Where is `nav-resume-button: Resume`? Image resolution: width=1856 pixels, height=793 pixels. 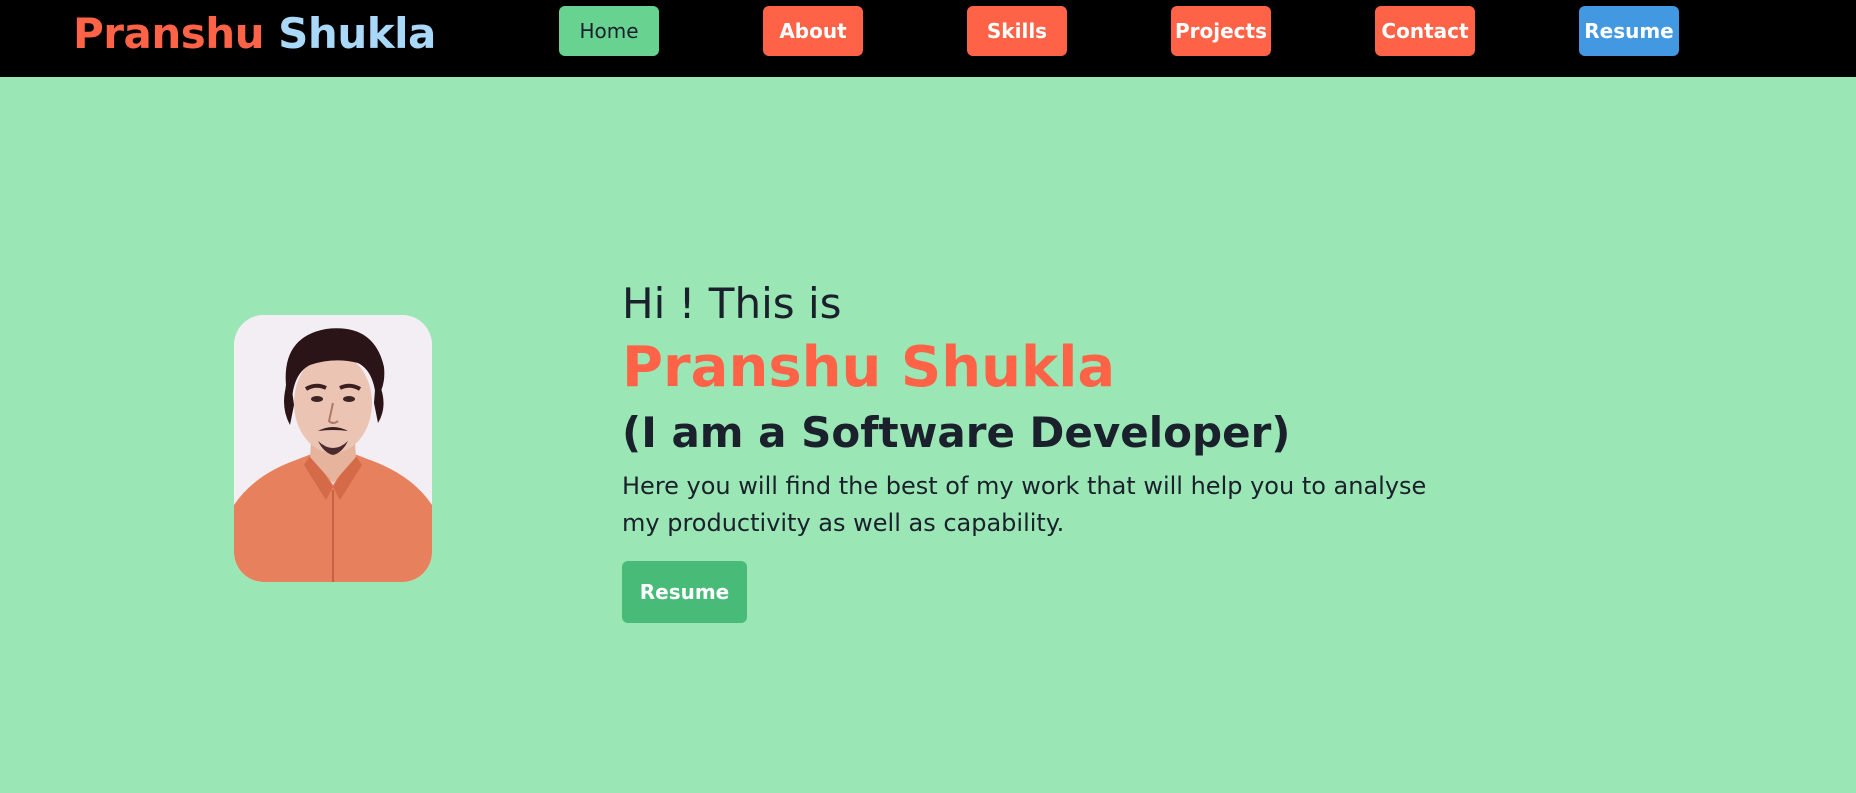 nav-resume-button: Resume is located at coordinates (1629, 31).